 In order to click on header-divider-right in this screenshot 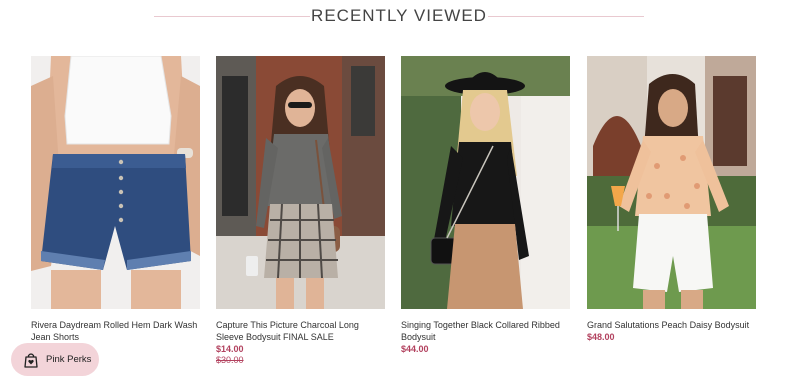, I will do `click(566, 16)`.